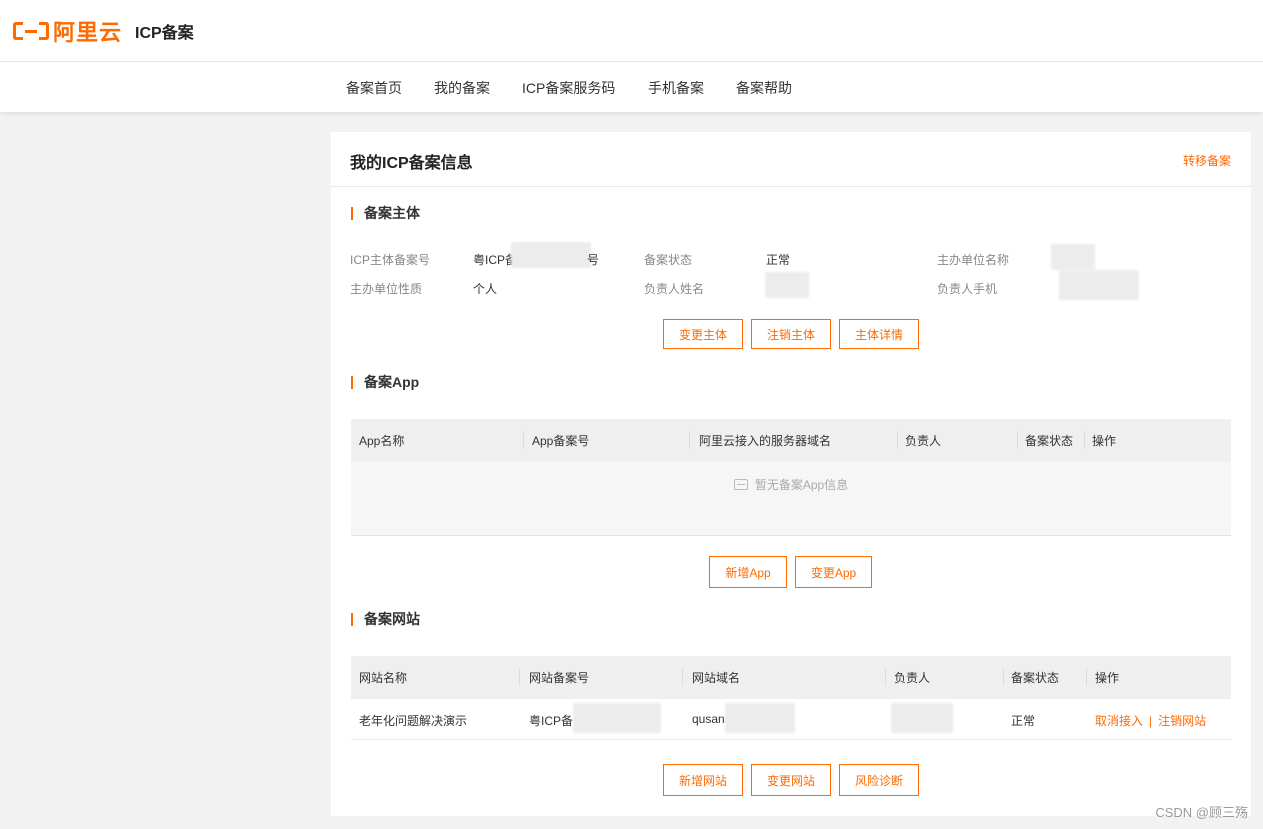  Describe the element at coordinates (1104, 441) in the screenshot. I see `app-col-actions: 操作` at that location.